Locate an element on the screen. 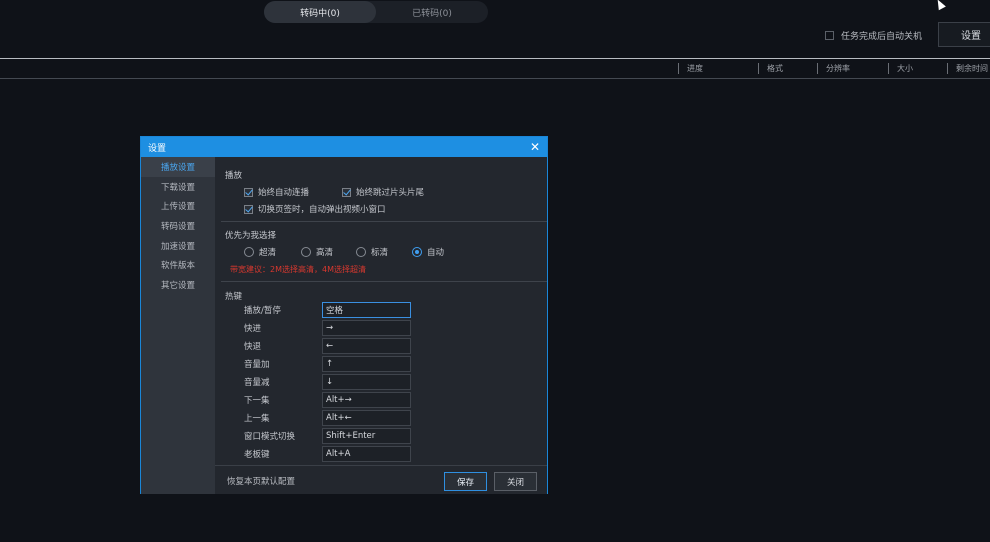 The width and height of the screenshot is (990, 542). hotkey-row: 快退 ← is located at coordinates (329, 346).